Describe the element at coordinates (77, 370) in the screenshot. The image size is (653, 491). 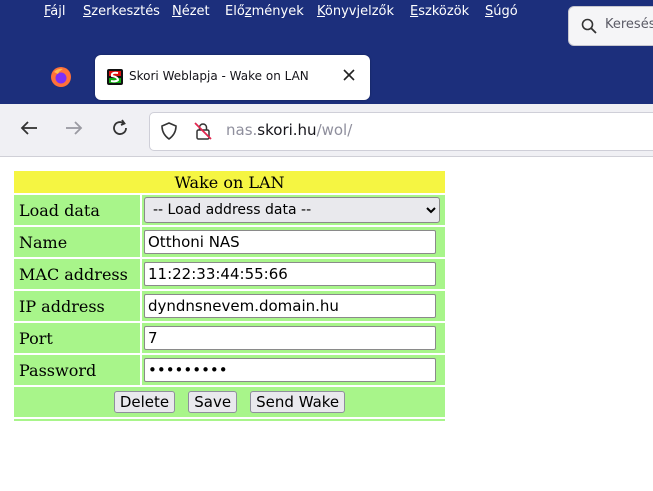
I see `password-label: Password` at that location.